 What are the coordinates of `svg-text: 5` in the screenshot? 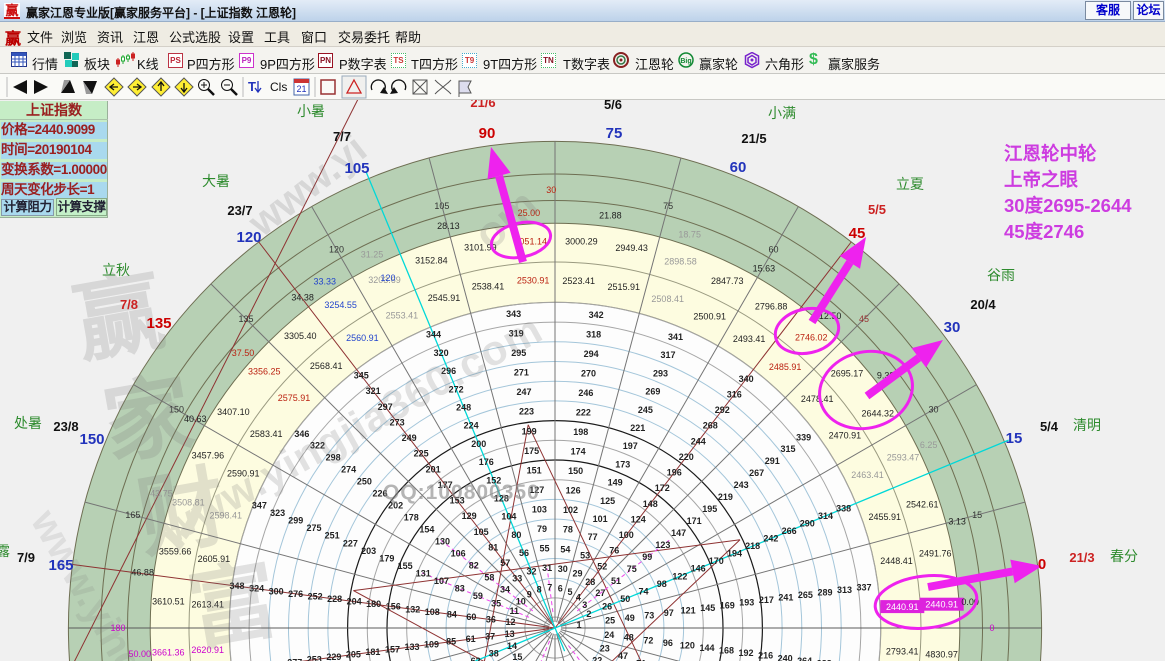 It's located at (569, 592).